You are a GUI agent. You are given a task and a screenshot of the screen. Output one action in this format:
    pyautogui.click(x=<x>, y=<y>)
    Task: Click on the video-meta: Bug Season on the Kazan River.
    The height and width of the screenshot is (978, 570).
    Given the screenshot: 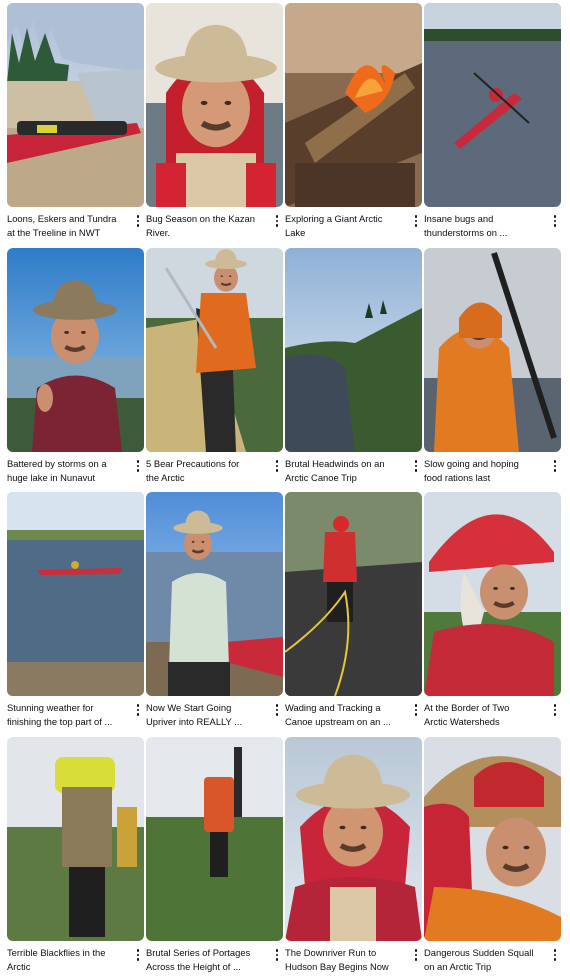 What is the action you would take?
    pyautogui.click(x=214, y=228)
    